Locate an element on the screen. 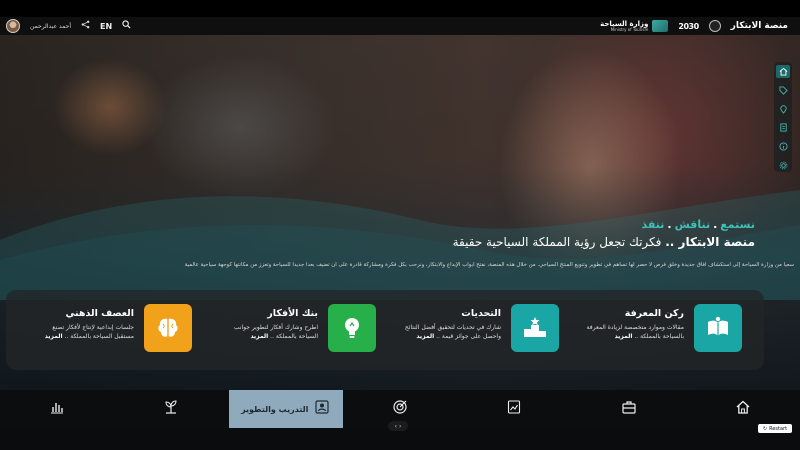 The width and height of the screenshot is (800, 450). tag-icon is located at coordinates (783, 90).